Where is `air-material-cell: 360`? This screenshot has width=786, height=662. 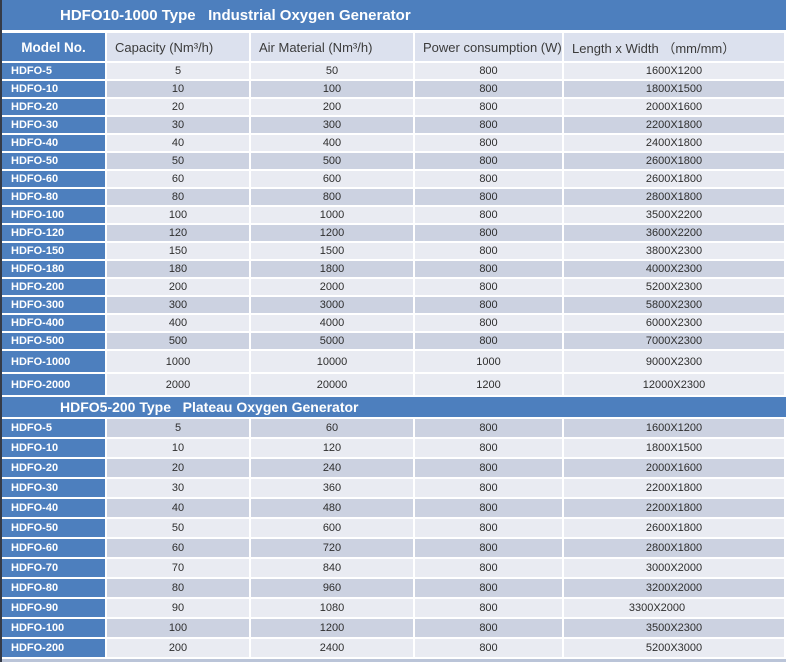 air-material-cell: 360 is located at coordinates (332, 488).